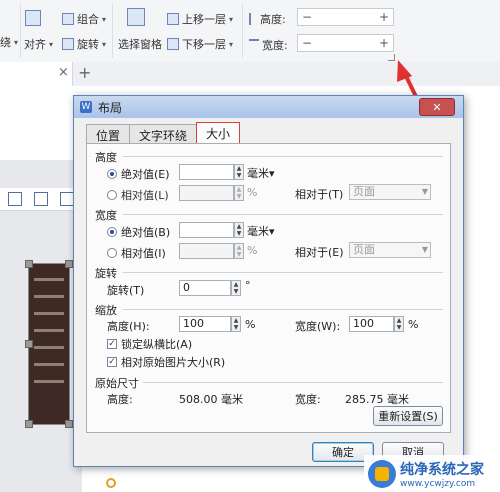 This screenshot has height=492, width=500. I want to click on width-relative-spin: ▲ ▼, so click(239, 251).